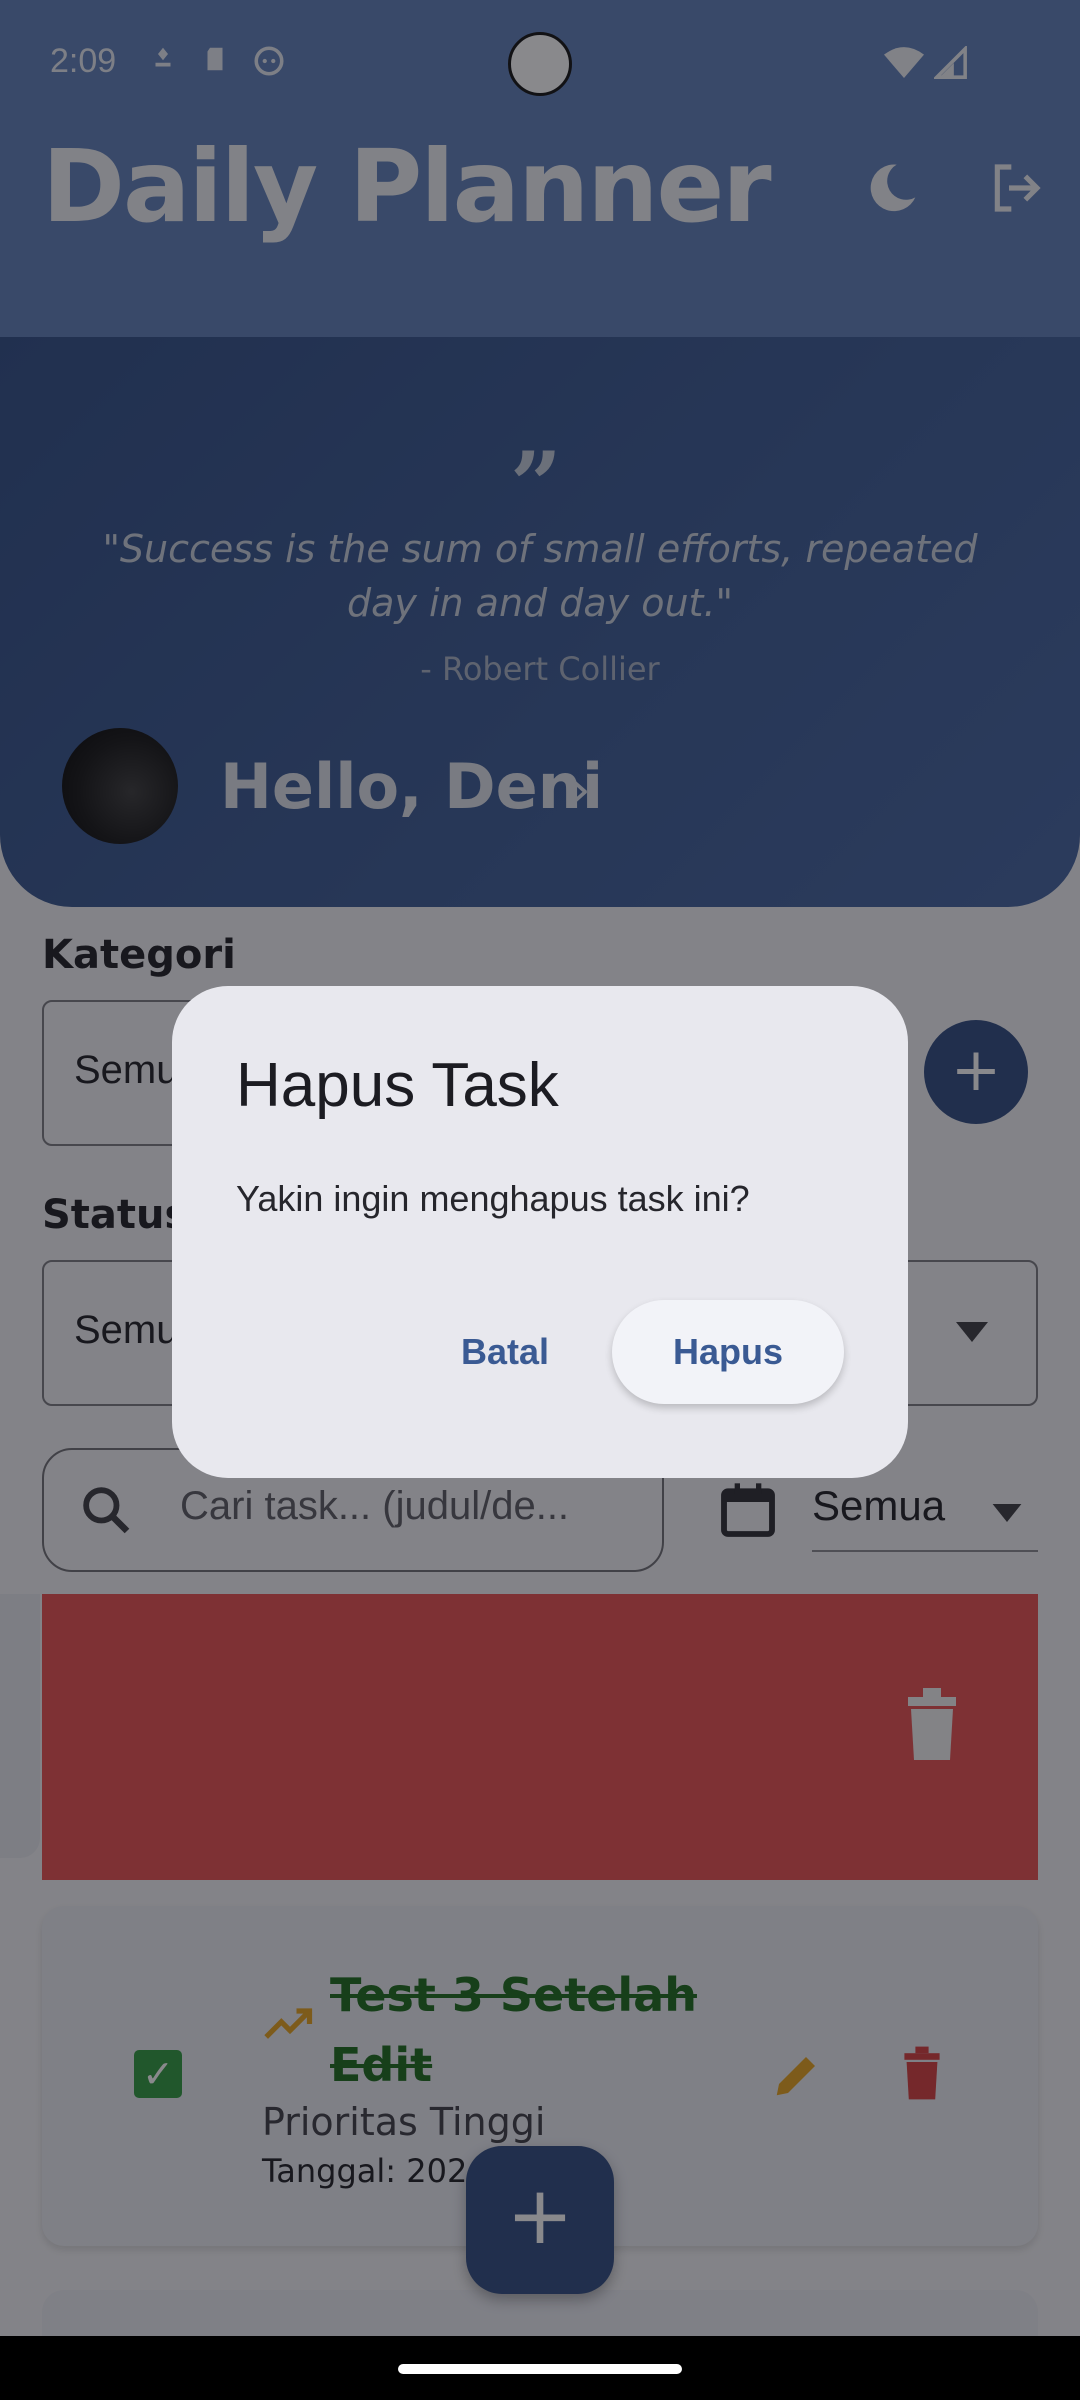 The height and width of the screenshot is (2400, 1080). What do you see at coordinates (397, 1085) in the screenshot?
I see `dialog-title: Hapus Task` at bounding box center [397, 1085].